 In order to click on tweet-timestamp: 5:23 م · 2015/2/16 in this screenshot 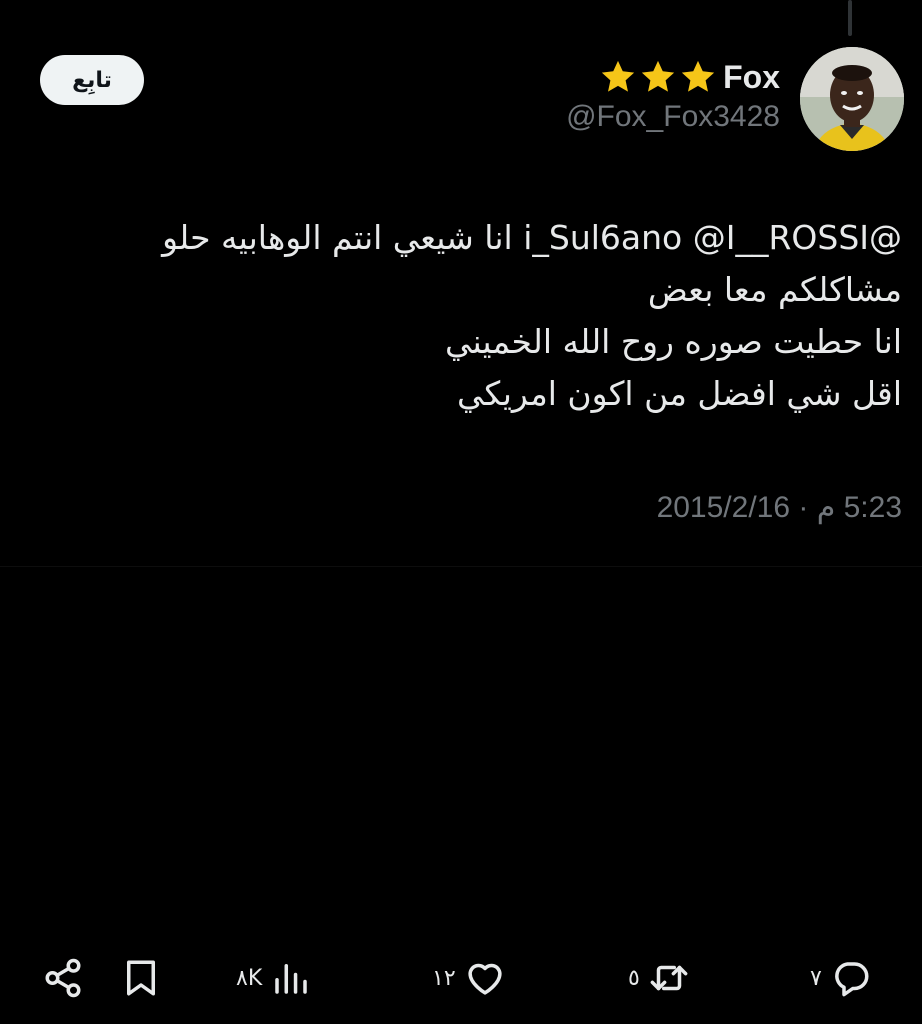, I will do `click(779, 507)`.